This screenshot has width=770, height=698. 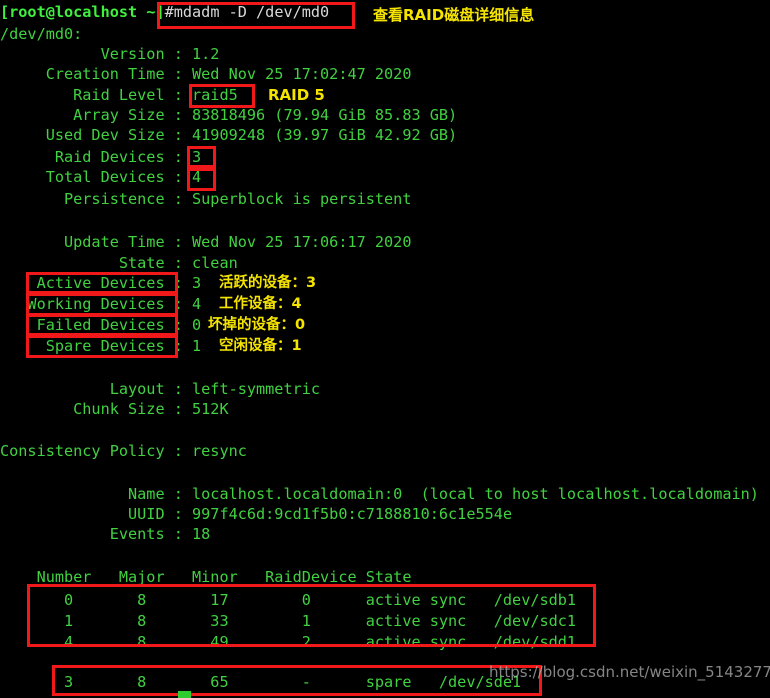 I want to click on output-line: Chunk Size : 512K, so click(x=114, y=409).